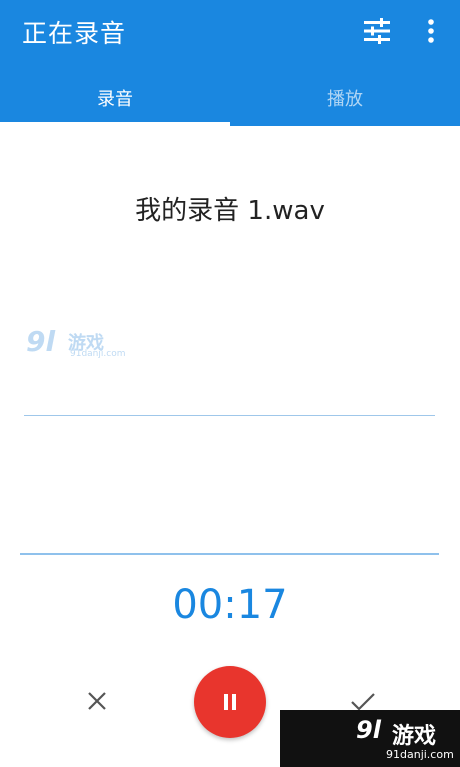 The height and width of the screenshot is (767, 460). Describe the element at coordinates (414, 736) in the screenshot. I see `corner-watermark-text: 游戏` at that location.